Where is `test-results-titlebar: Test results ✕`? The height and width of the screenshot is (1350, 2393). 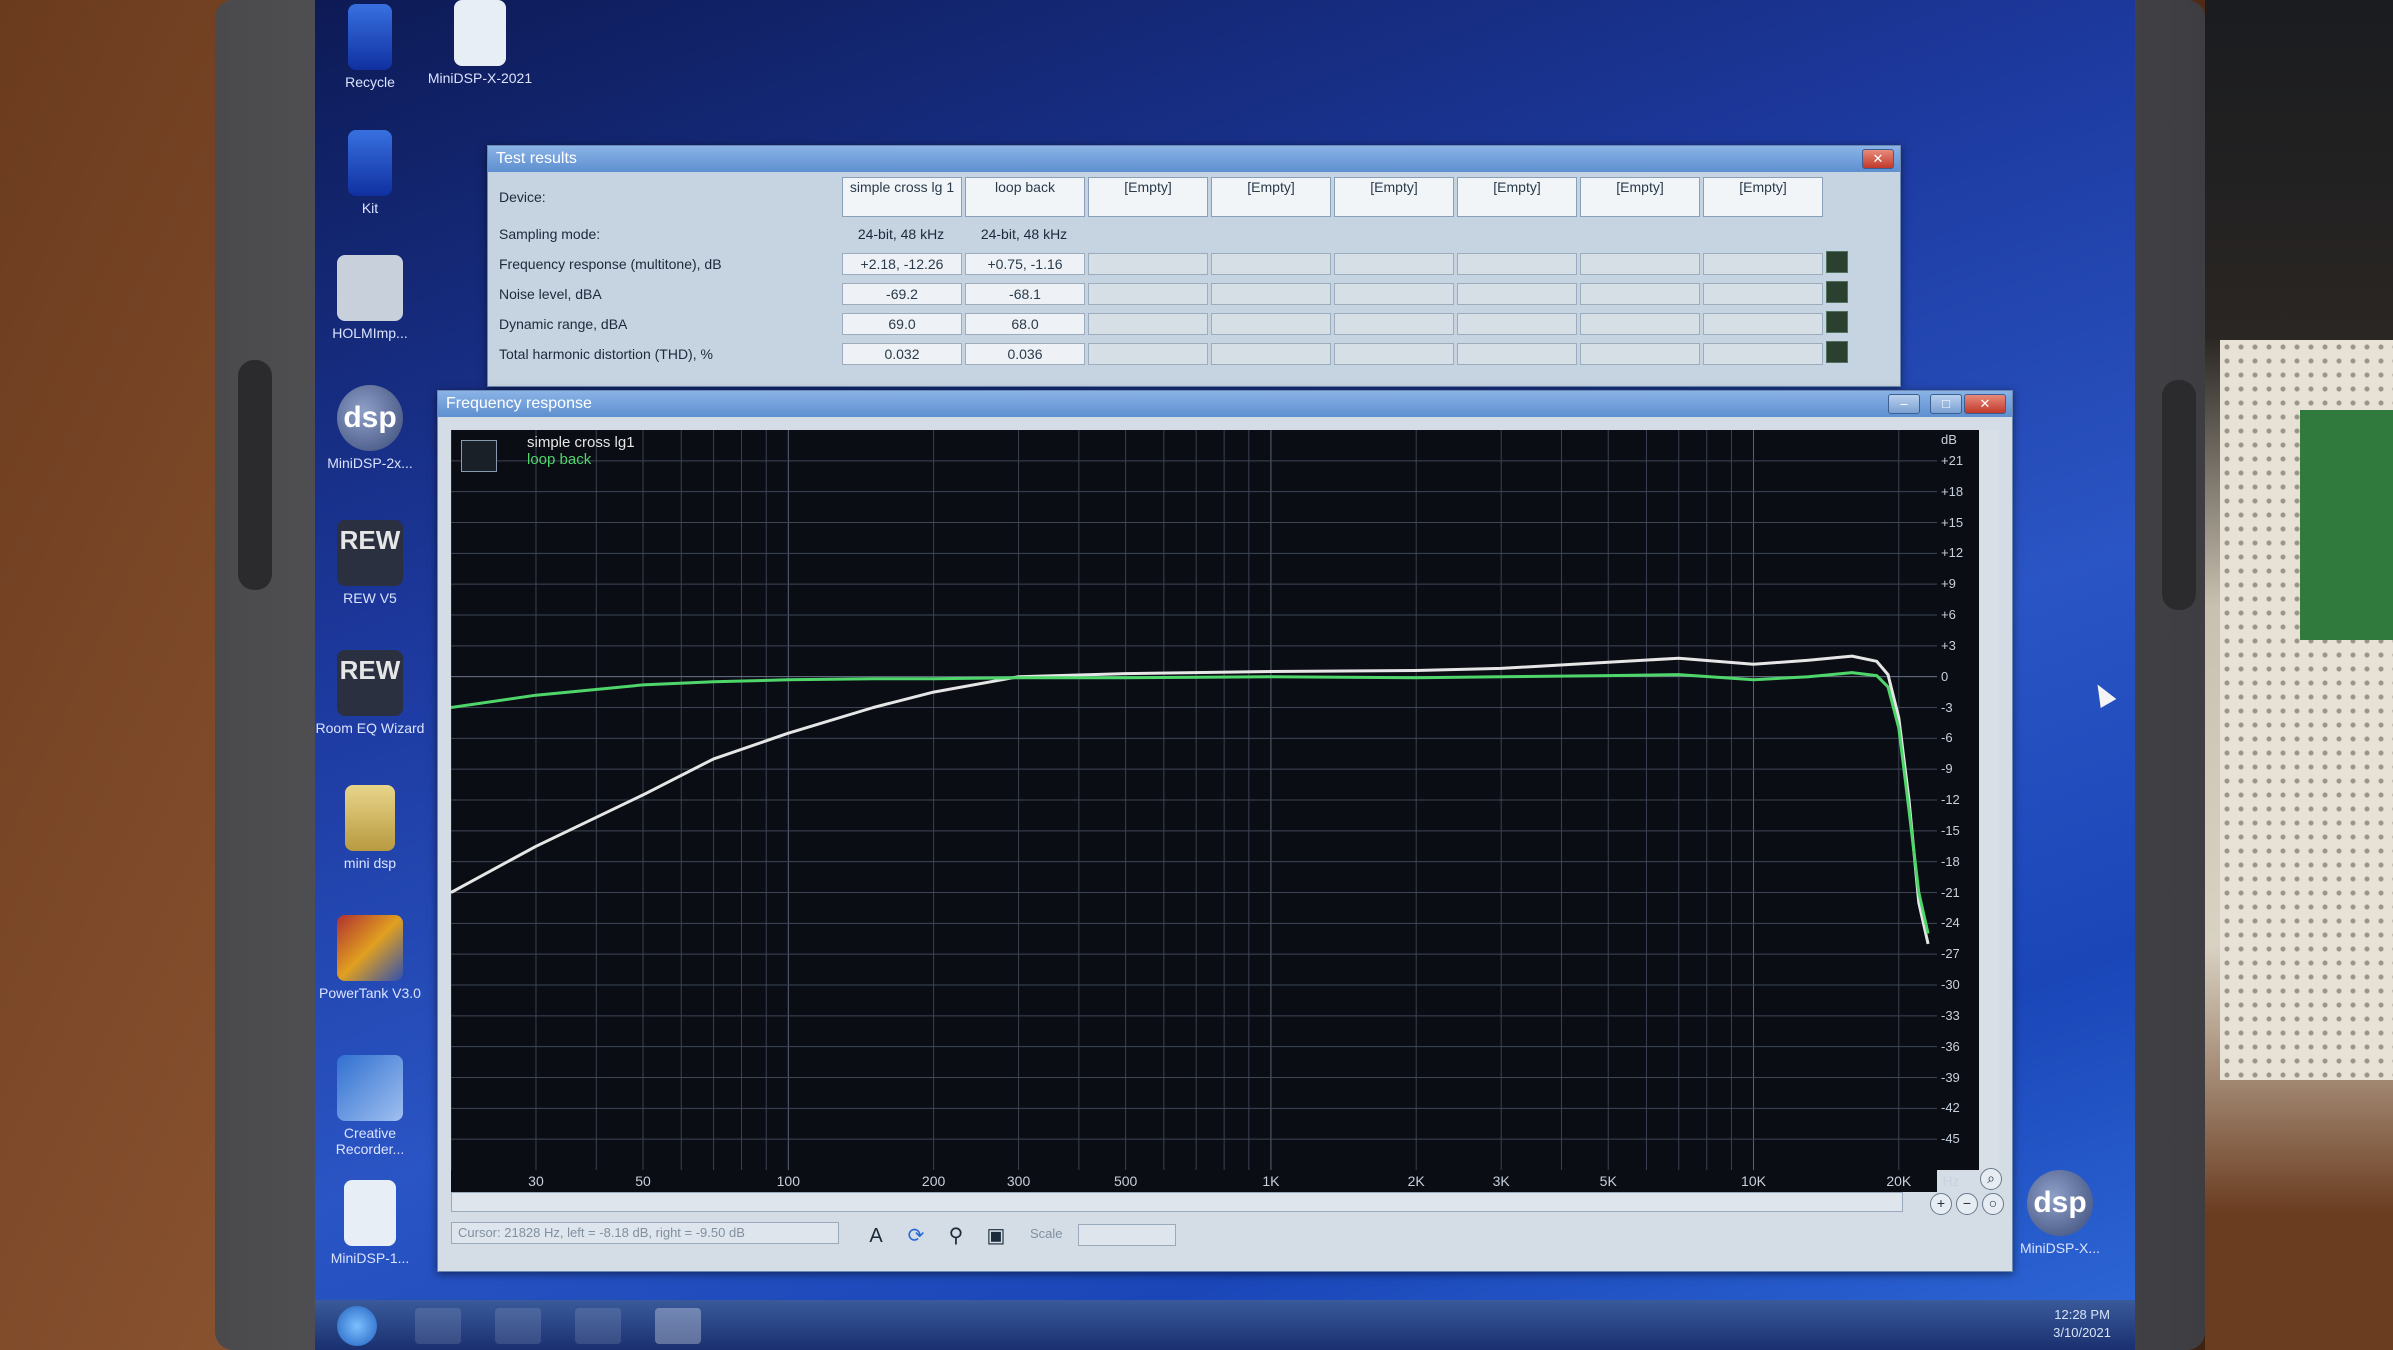 test-results-titlebar: Test results ✕ is located at coordinates (1194, 159).